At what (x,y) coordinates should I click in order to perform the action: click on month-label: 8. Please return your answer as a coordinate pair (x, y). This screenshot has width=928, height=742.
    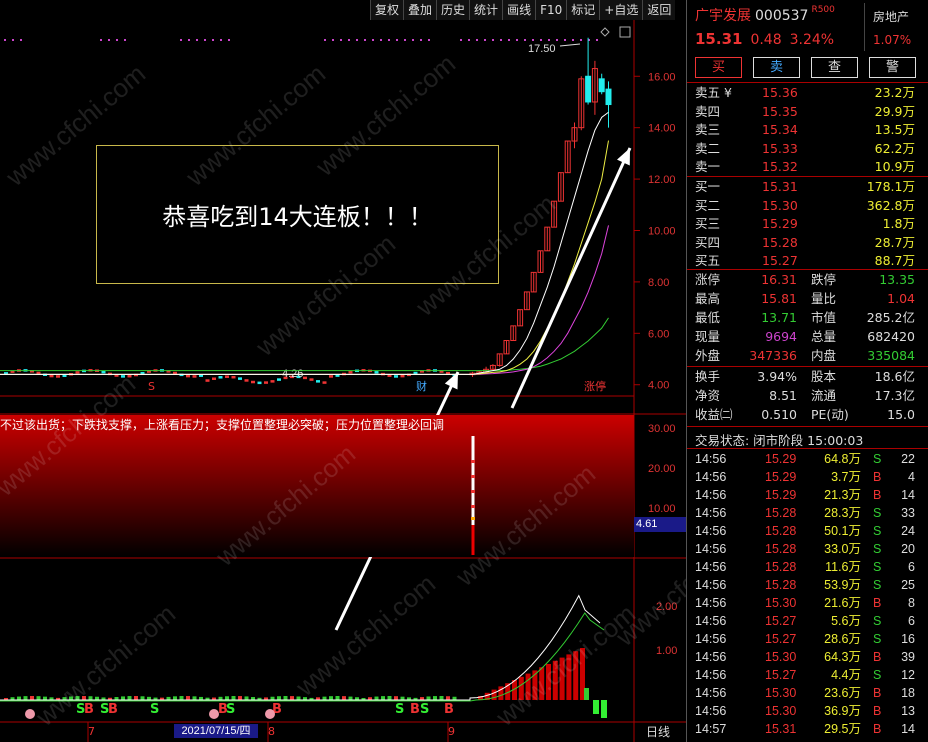
    Looking at the image, I should click on (271, 731).